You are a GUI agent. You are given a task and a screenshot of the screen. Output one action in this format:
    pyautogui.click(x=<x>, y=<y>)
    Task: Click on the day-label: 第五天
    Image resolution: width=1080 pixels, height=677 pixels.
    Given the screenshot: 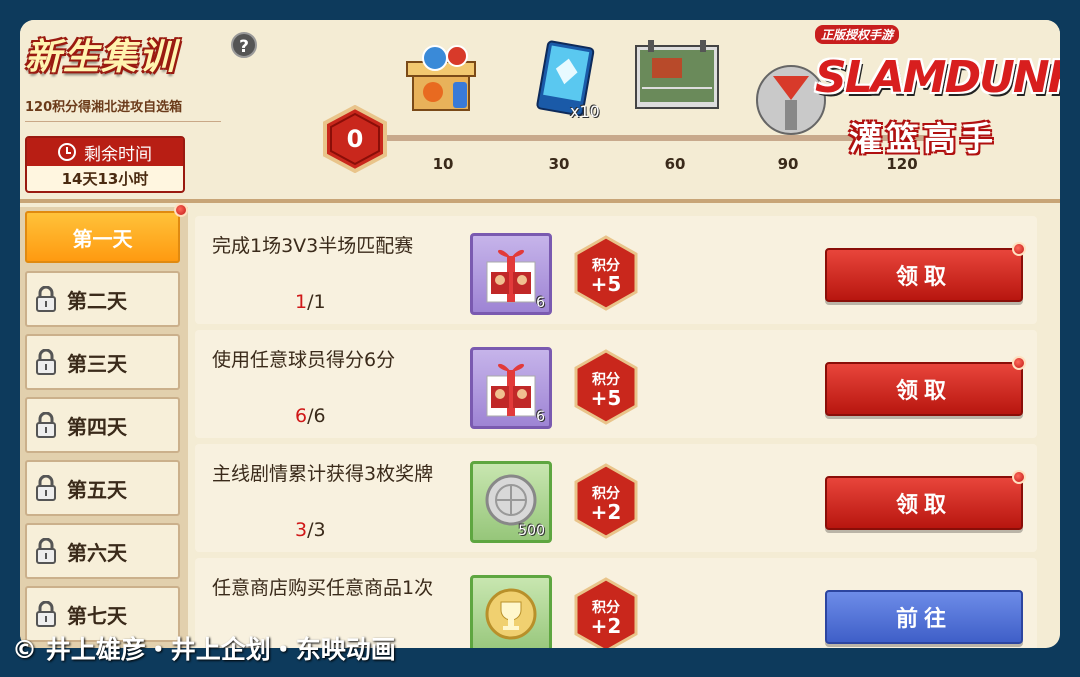 What is the action you would take?
    pyautogui.click(x=97, y=489)
    